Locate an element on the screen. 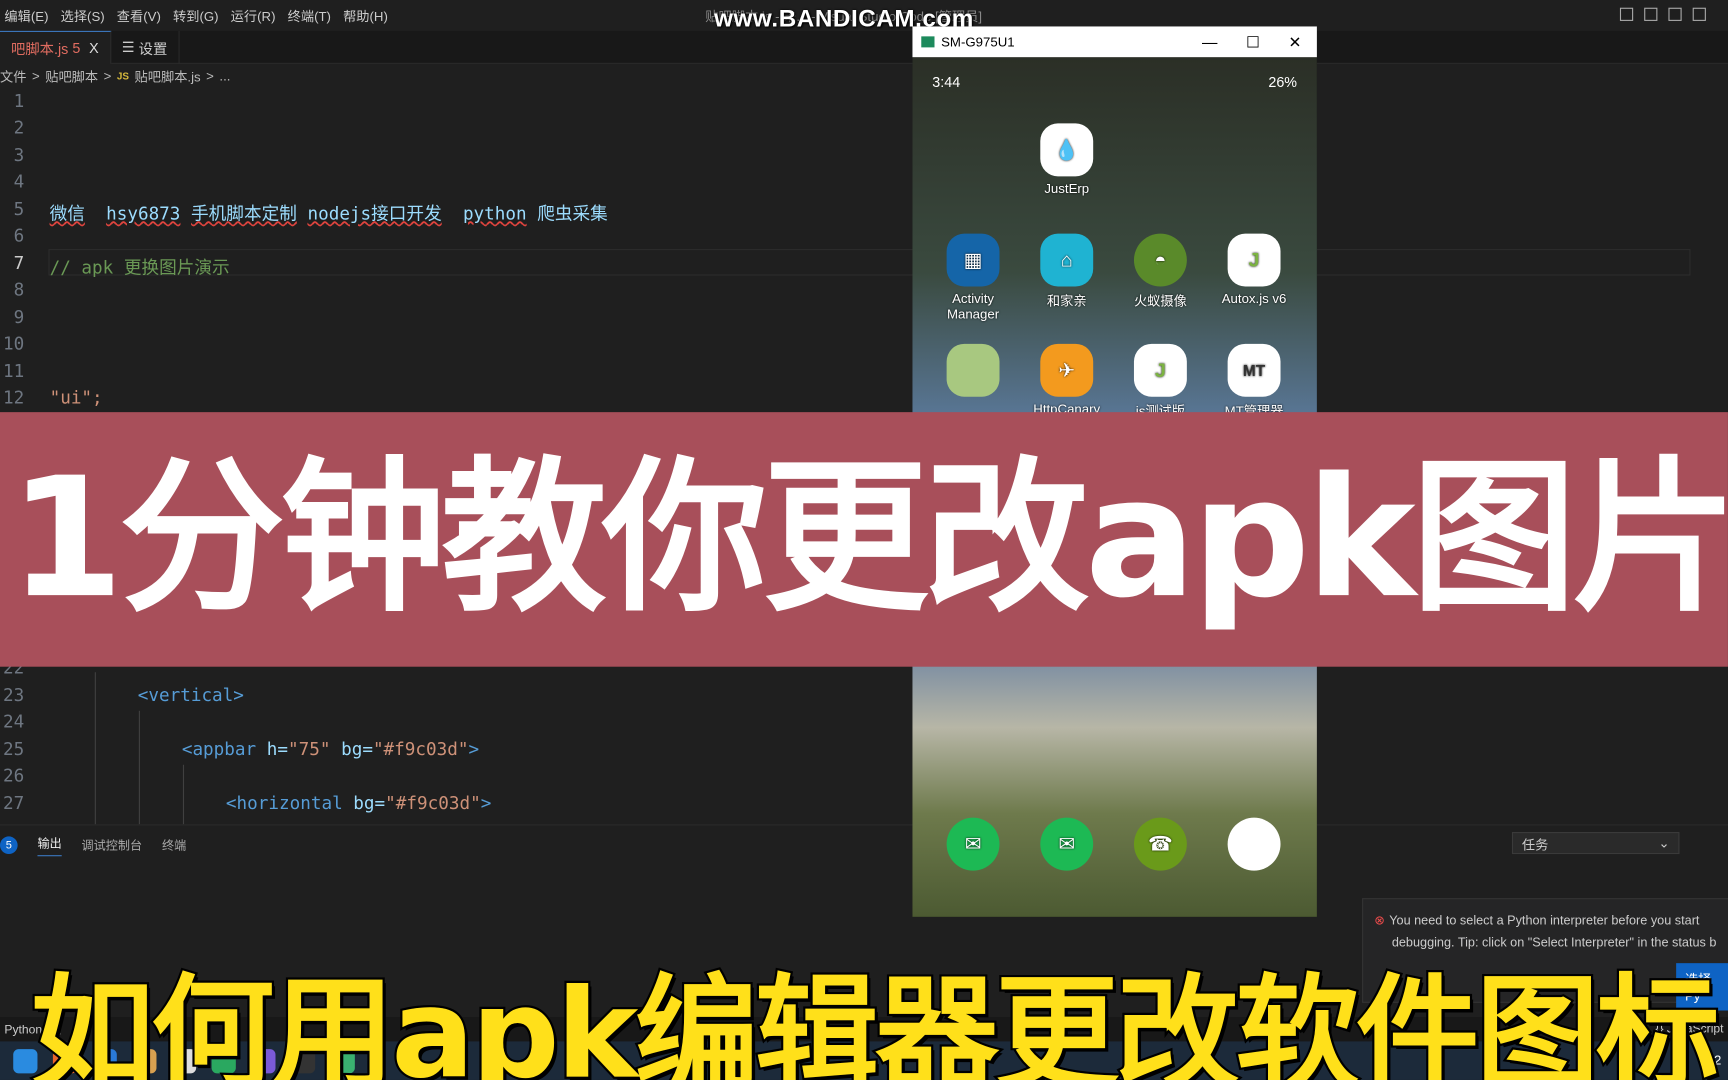 The height and width of the screenshot is (1080, 1728). app-huoyi-camera: ◓ 火蚁摄像 is located at coordinates (1160, 271).